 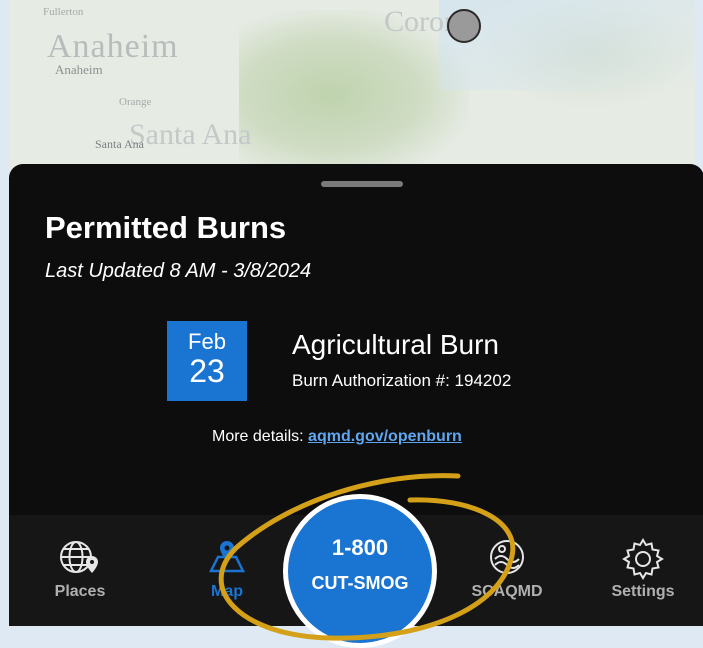 What do you see at coordinates (385, 436) in the screenshot?
I see `openburn-link: aqmd.gov/openburn` at bounding box center [385, 436].